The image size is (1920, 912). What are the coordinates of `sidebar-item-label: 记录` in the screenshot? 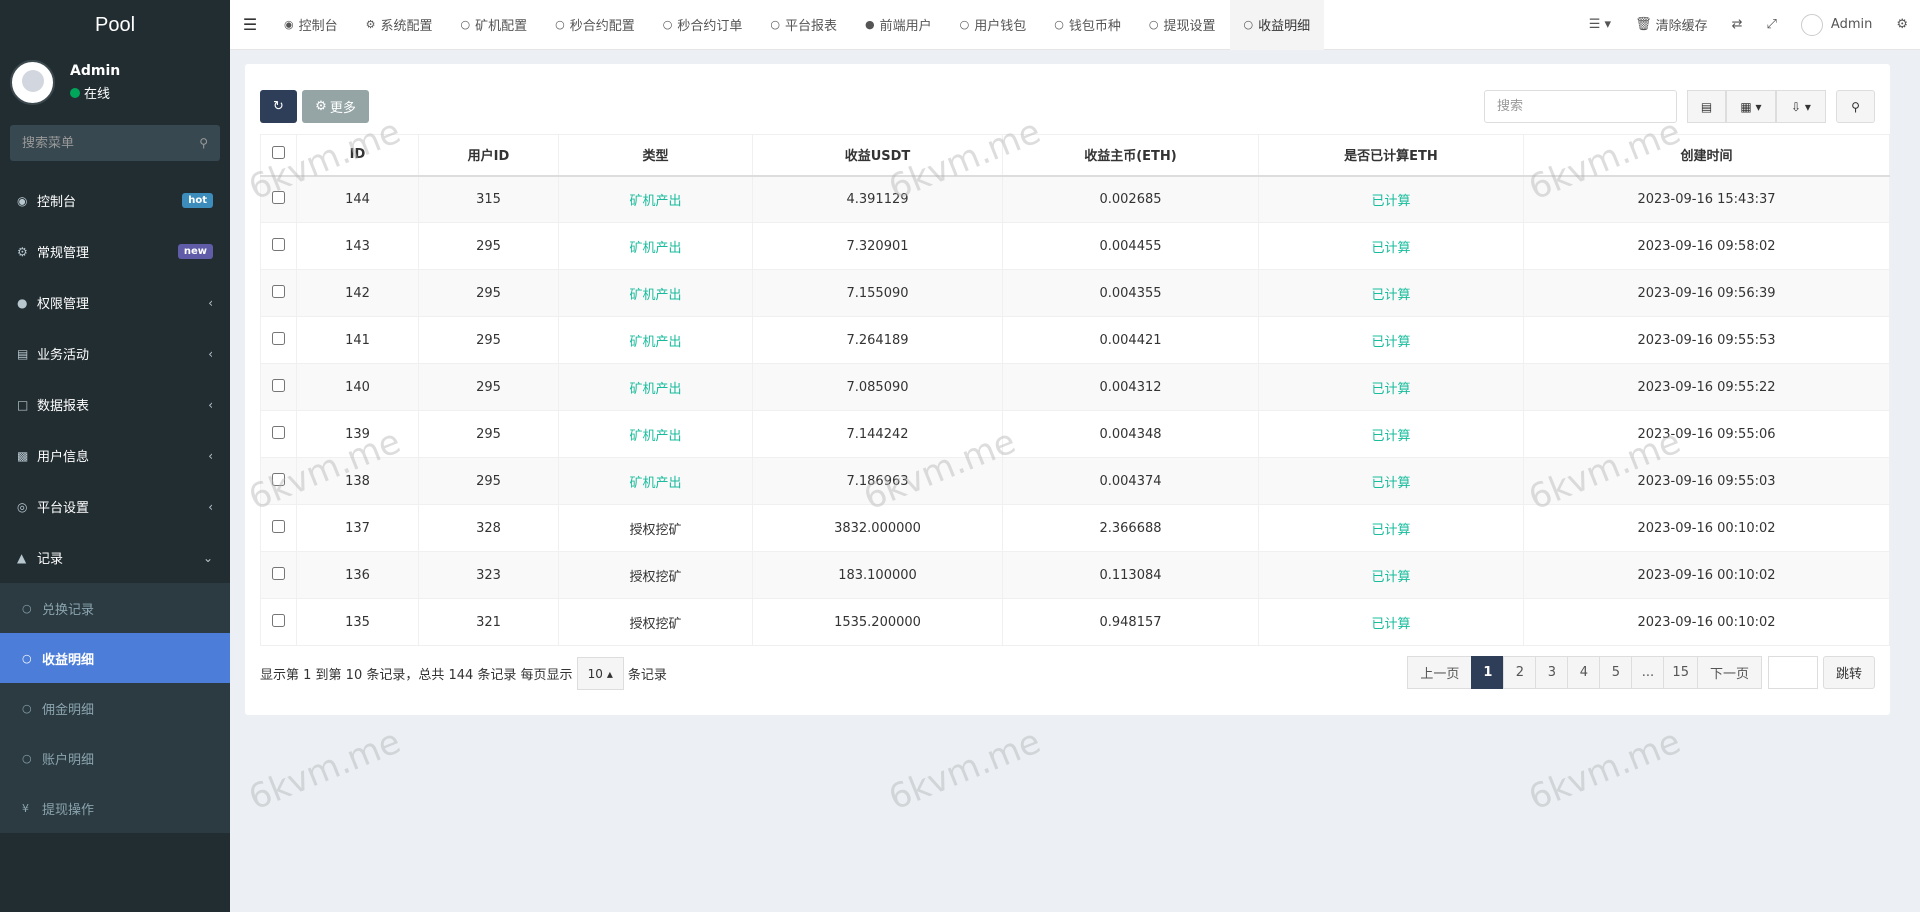 It's located at (50, 559).